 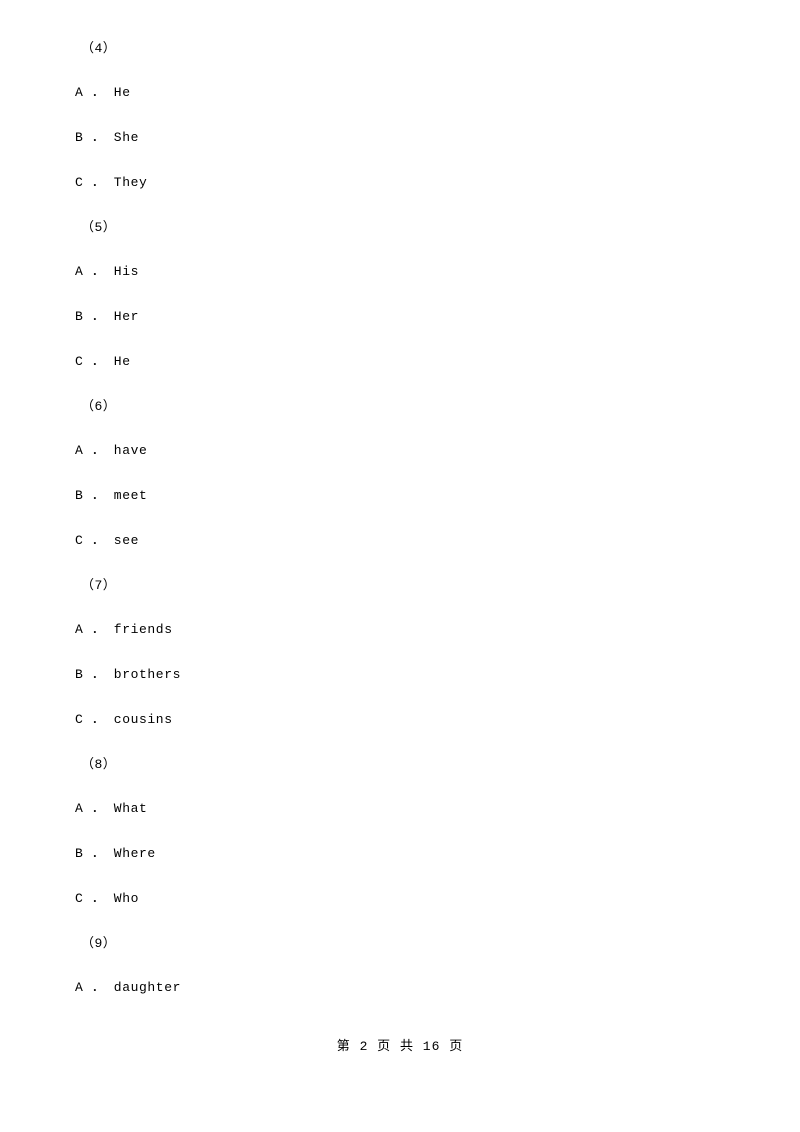 I want to click on question-option: A ． friends, so click(x=124, y=629).